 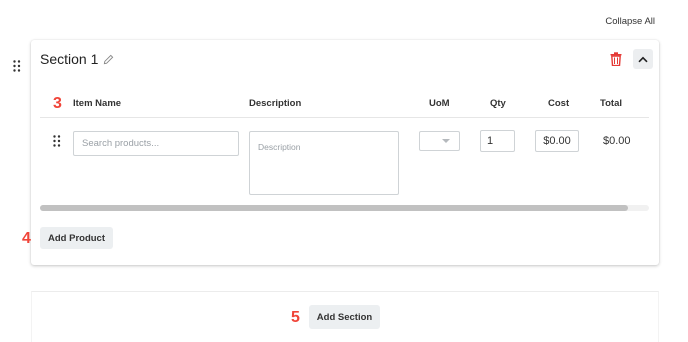 What do you see at coordinates (17, 66) in the screenshot?
I see `section-drag-handle-icon` at bounding box center [17, 66].